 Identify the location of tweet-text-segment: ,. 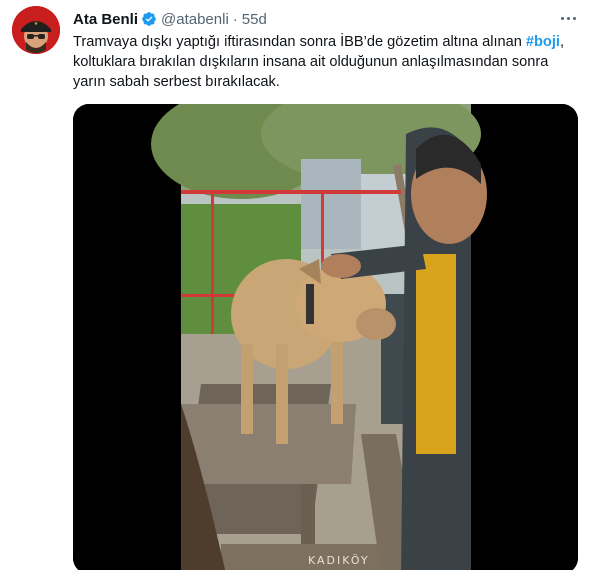
(562, 42).